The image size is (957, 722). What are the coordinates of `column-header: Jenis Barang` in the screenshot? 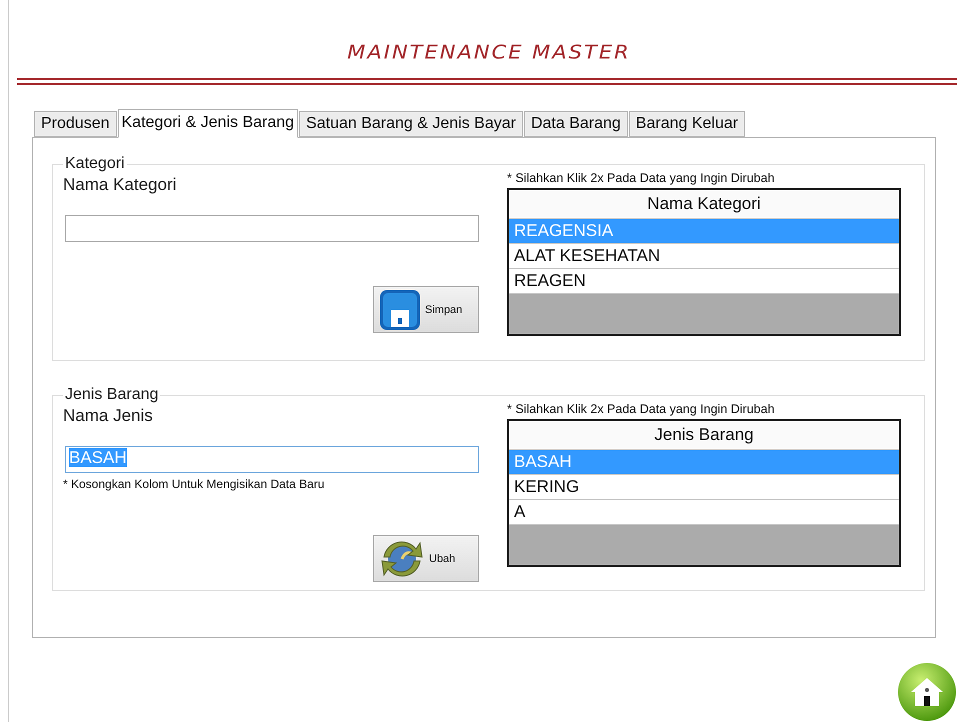 It's located at (704, 435).